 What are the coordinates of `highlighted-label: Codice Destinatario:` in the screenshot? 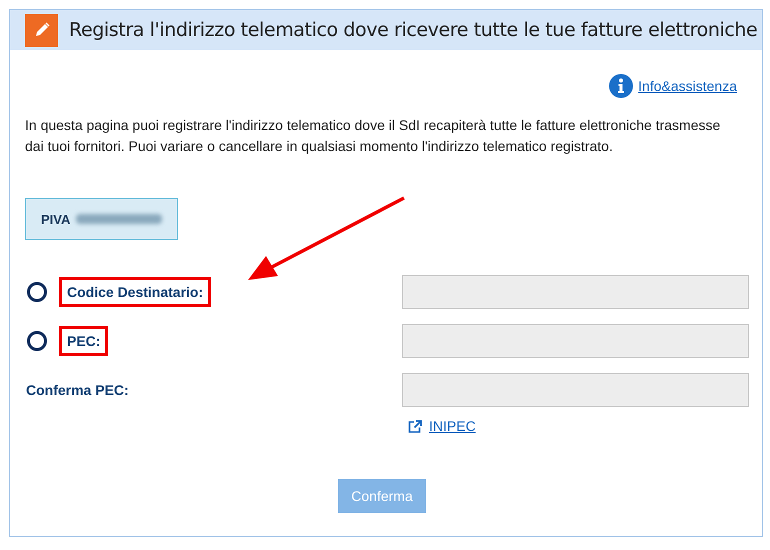 It's located at (135, 292).